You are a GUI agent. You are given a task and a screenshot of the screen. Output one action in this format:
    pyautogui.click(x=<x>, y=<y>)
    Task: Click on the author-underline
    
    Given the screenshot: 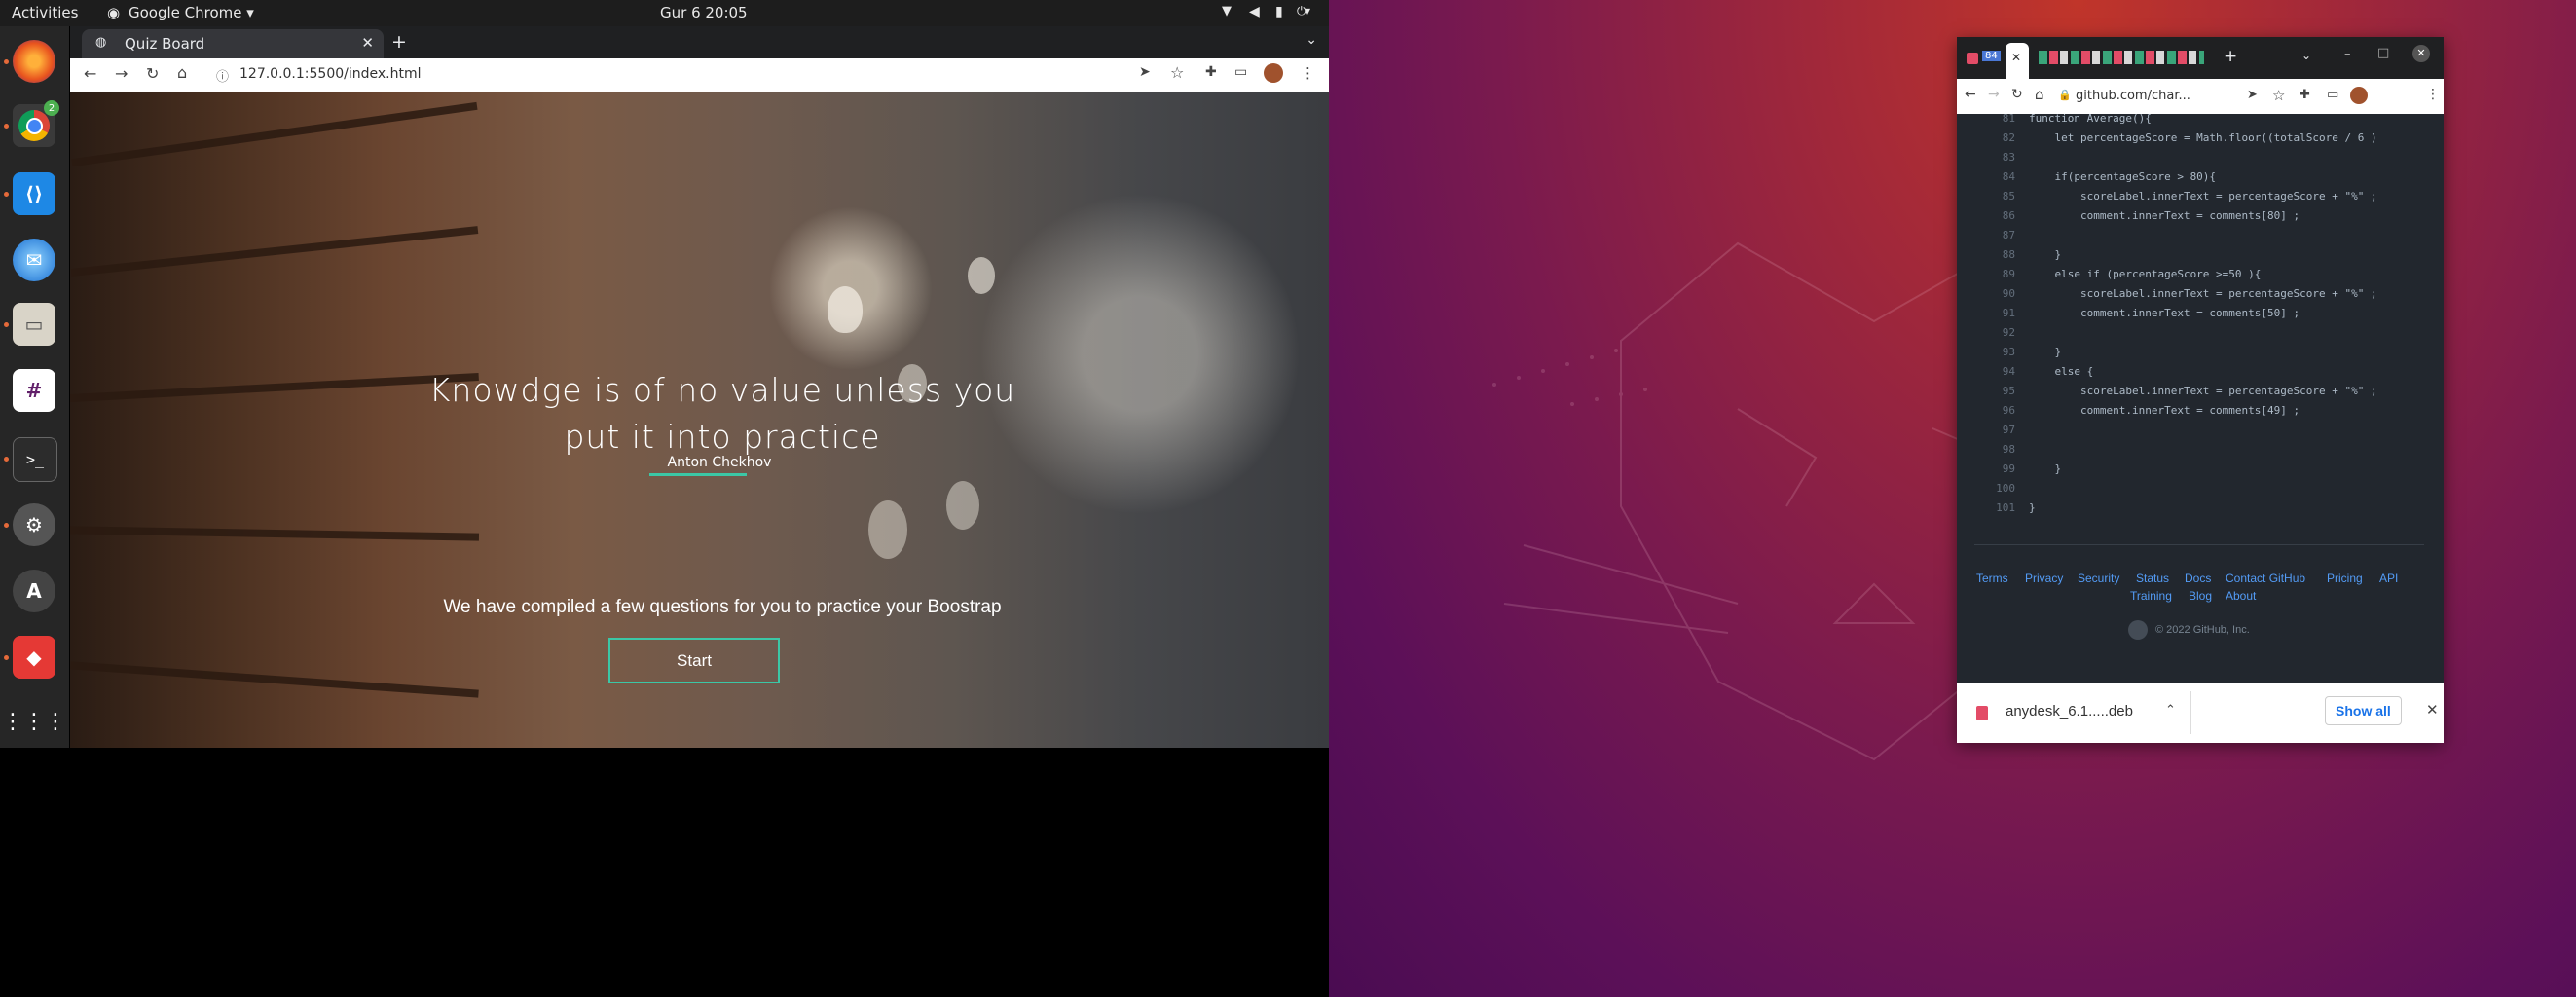 What is the action you would take?
    pyautogui.click(x=698, y=474)
    